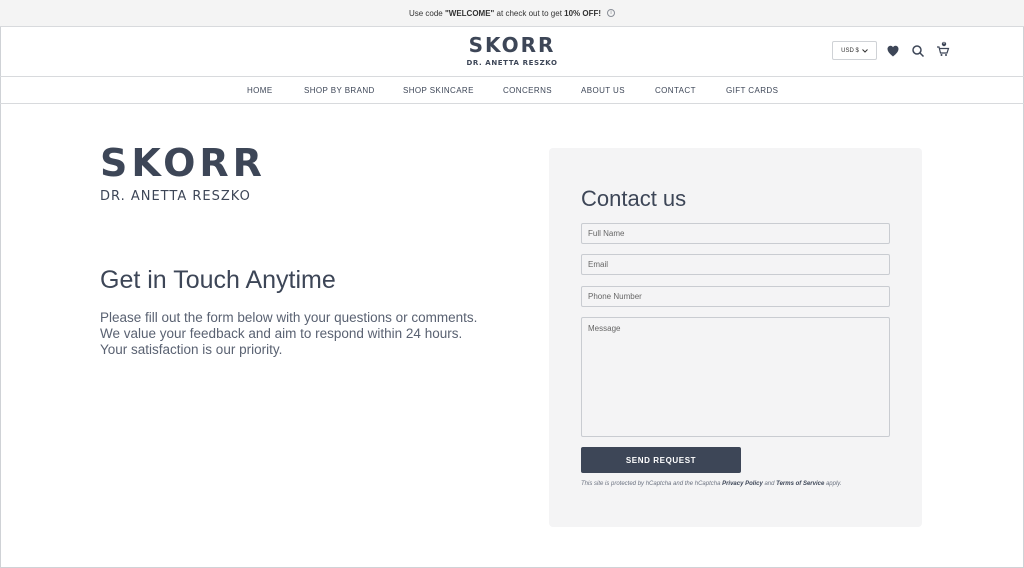  Describe the element at coordinates (603, 90) in the screenshot. I see `nav-about-us: ABOUT US` at that location.